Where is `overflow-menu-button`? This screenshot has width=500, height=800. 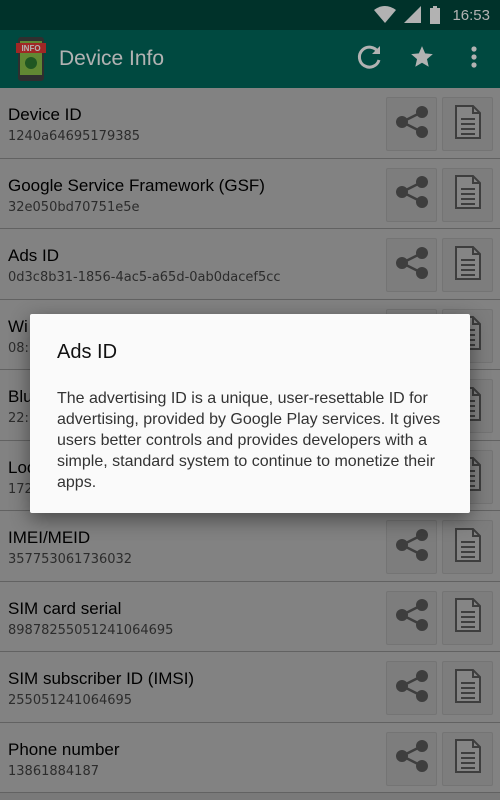
overflow-menu-button is located at coordinates (474, 59).